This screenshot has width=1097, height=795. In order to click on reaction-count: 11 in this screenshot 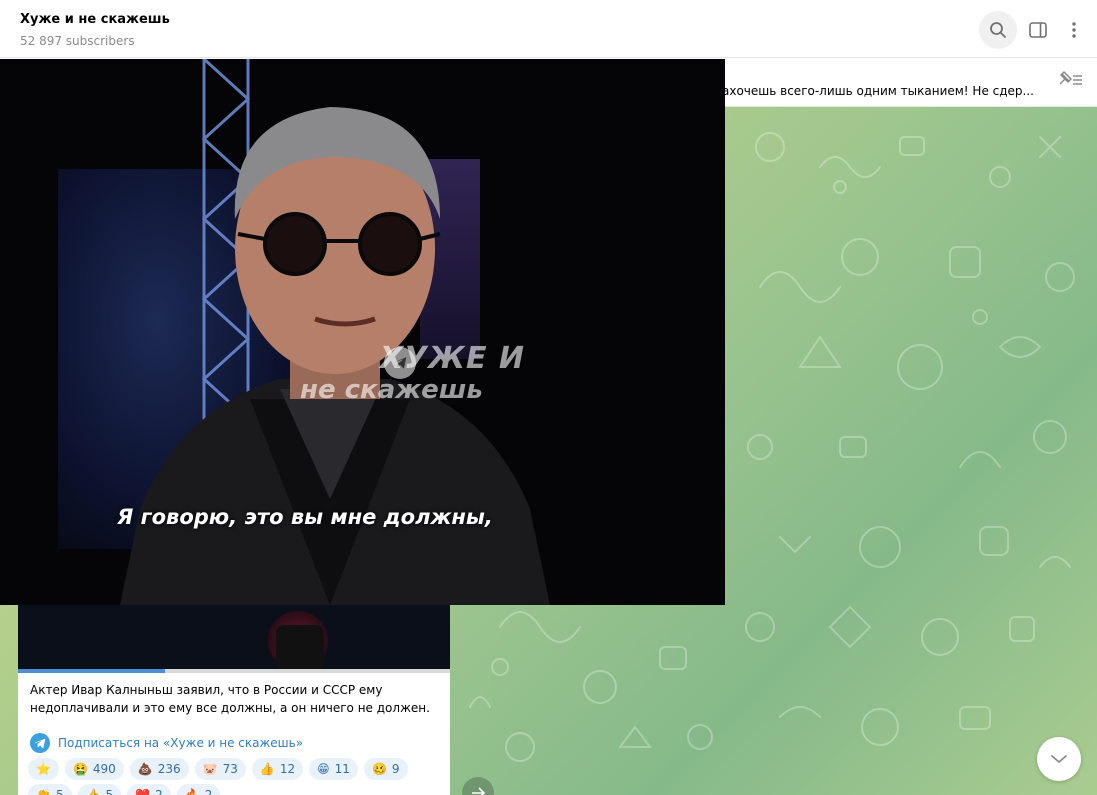, I will do `click(342, 769)`.